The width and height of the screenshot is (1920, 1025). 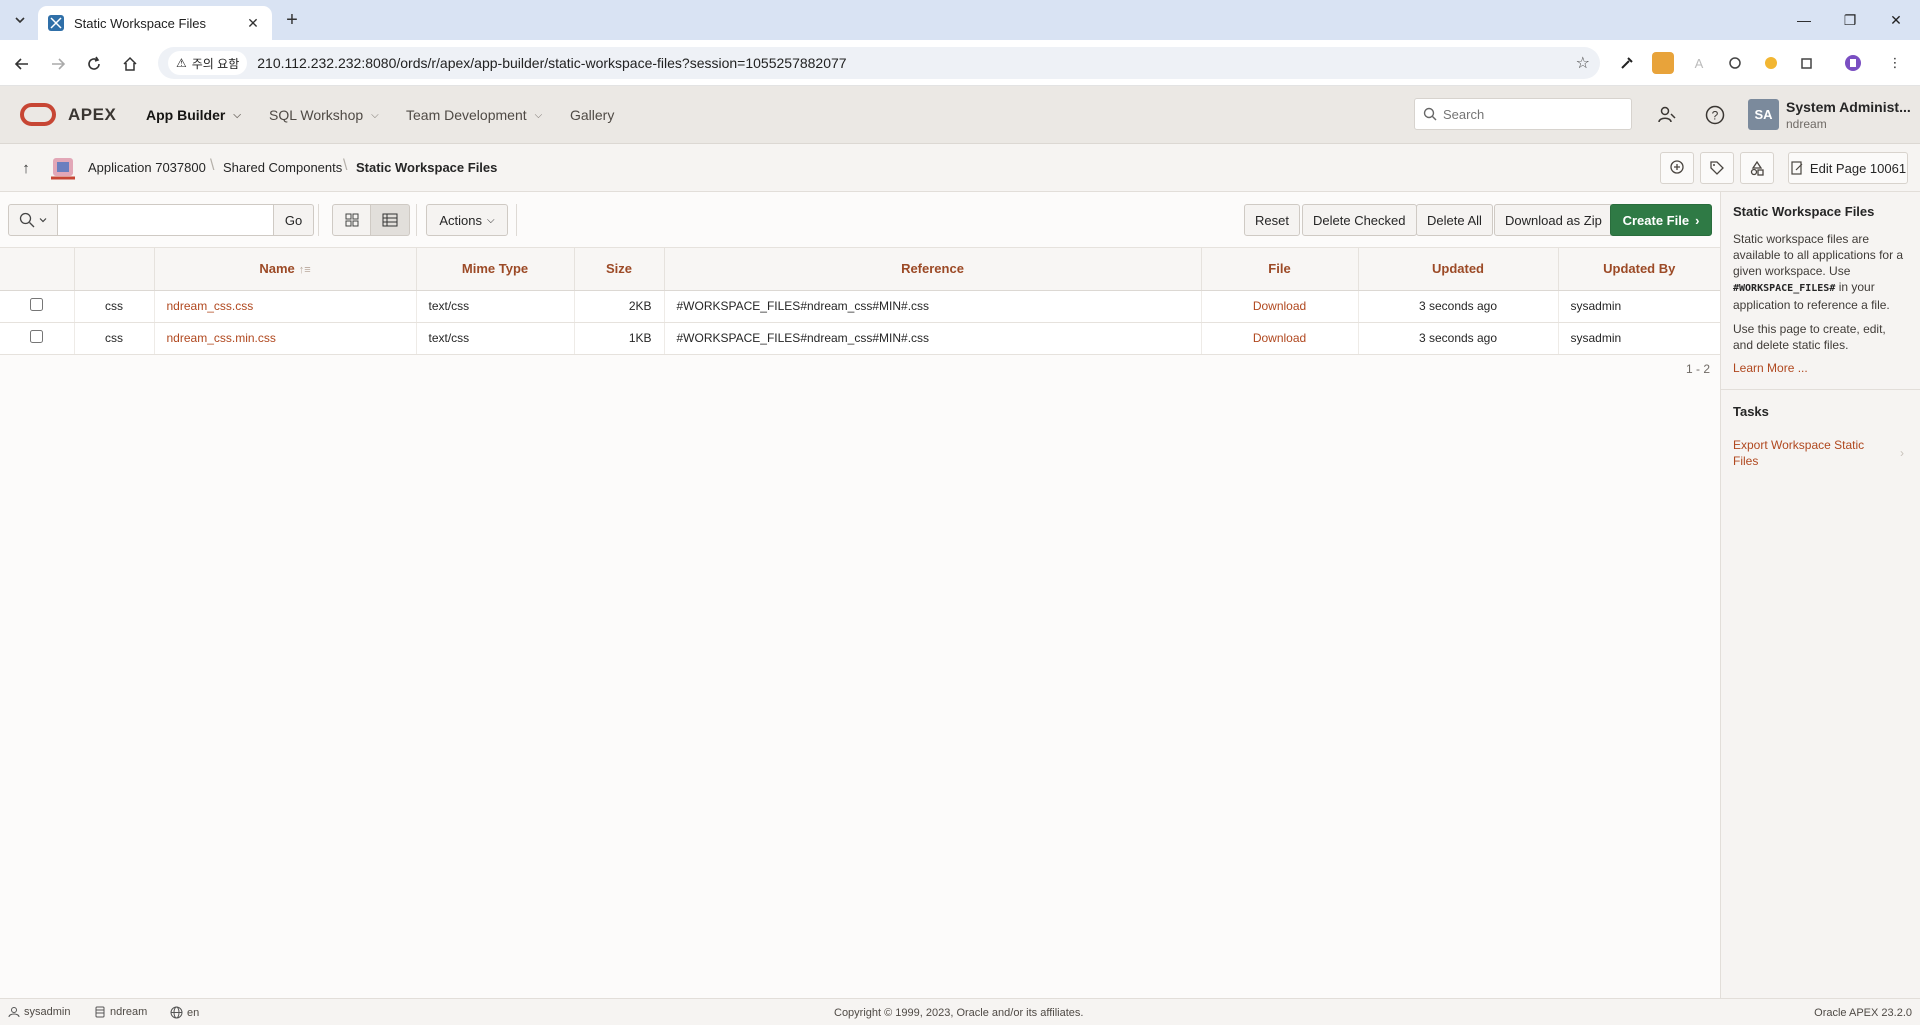 I want to click on tab-search-button, so click(x=20, y=20).